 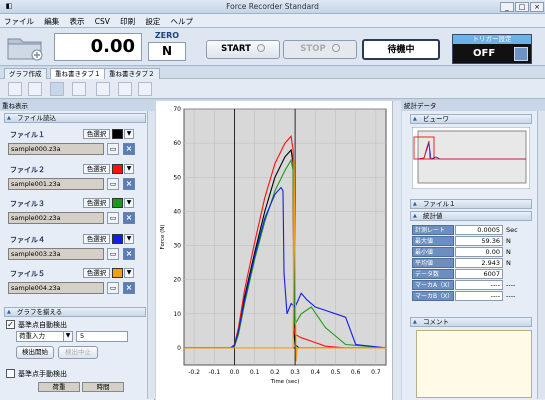 What do you see at coordinates (96, 273) in the screenshot?
I see `file-5-color-select: 色選択` at bounding box center [96, 273].